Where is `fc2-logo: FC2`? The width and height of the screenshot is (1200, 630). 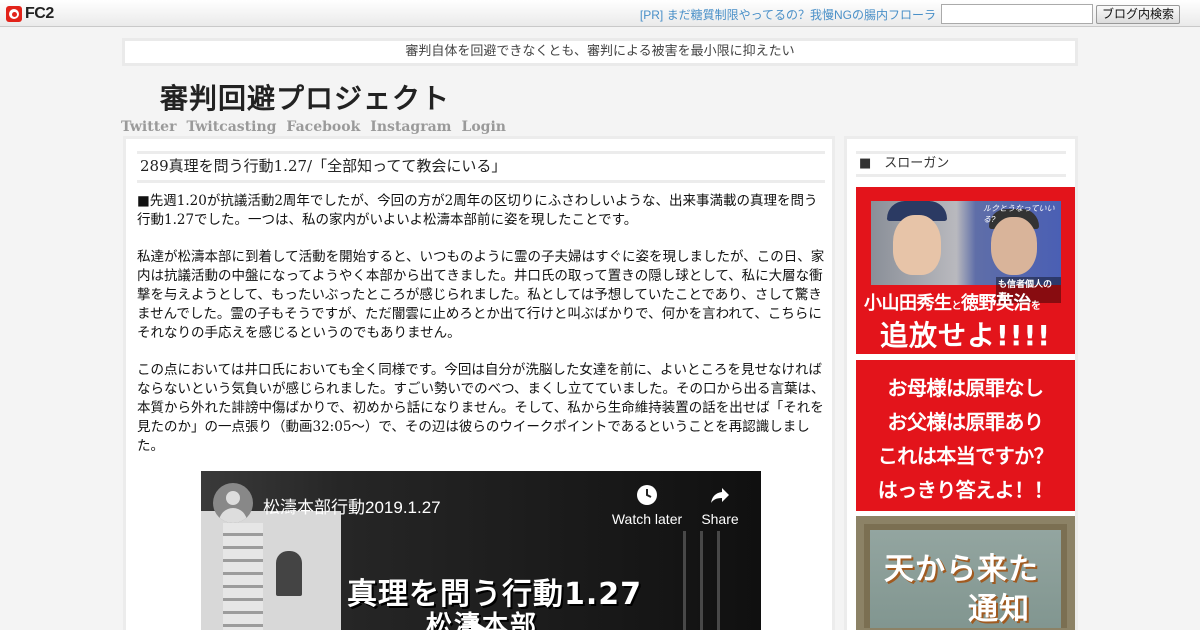
fc2-logo: FC2 is located at coordinates (30, 13).